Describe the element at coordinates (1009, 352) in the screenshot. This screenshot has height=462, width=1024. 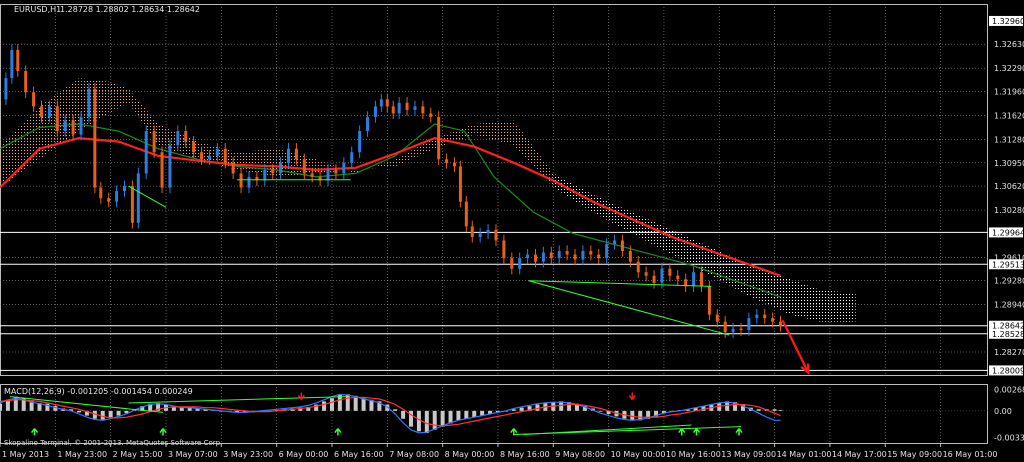
I see `y-tick-label: 1.28270` at that location.